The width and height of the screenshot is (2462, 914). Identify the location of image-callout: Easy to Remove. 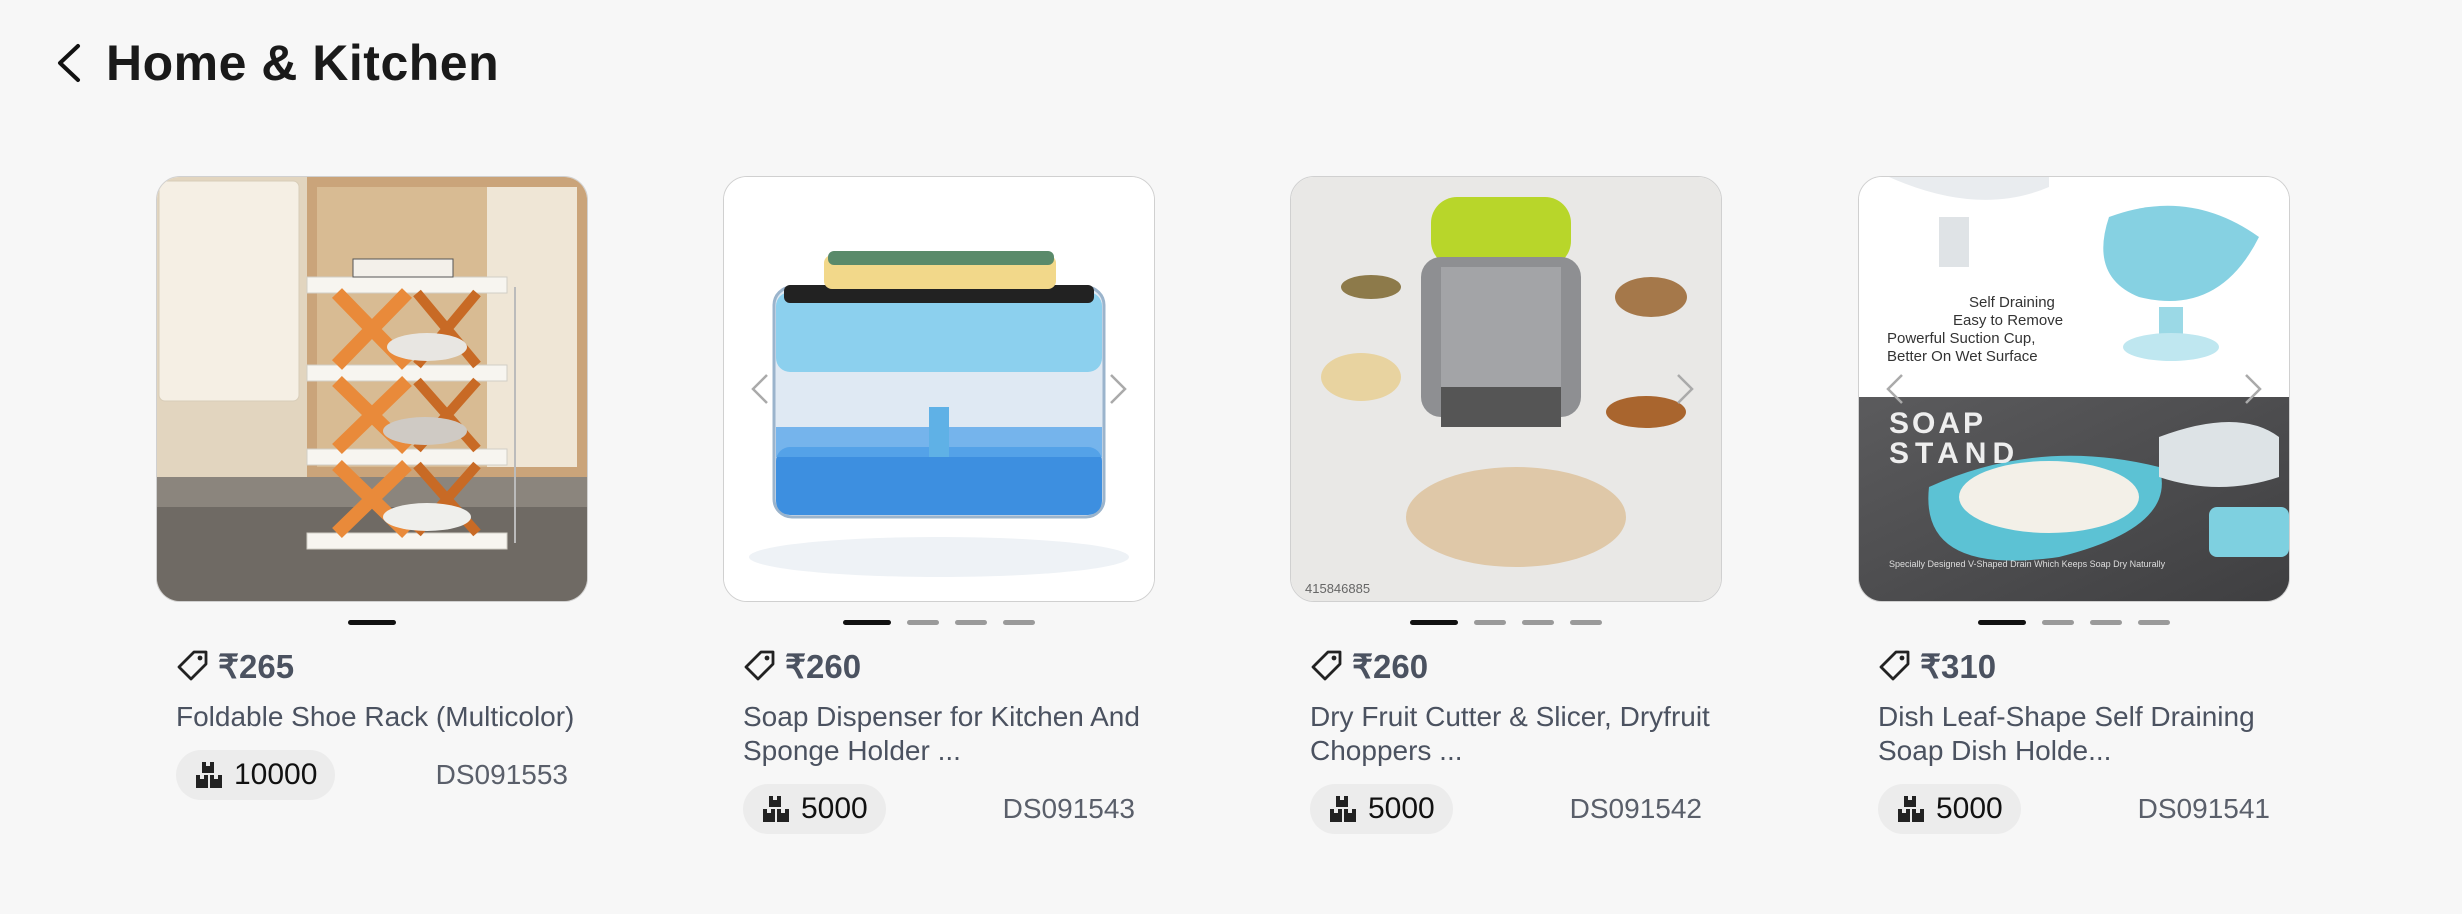
(2008, 320).